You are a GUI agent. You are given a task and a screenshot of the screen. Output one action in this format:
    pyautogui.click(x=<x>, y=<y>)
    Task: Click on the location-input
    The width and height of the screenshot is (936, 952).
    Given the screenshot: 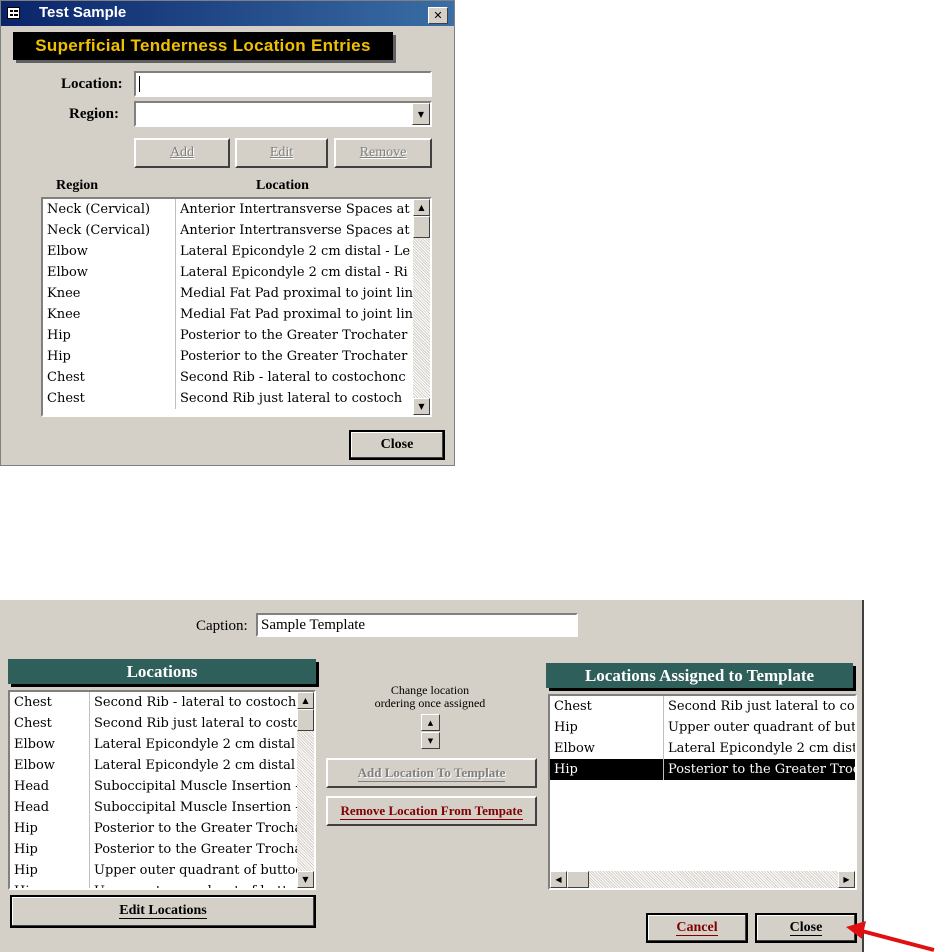 What is the action you would take?
    pyautogui.click(x=283, y=84)
    